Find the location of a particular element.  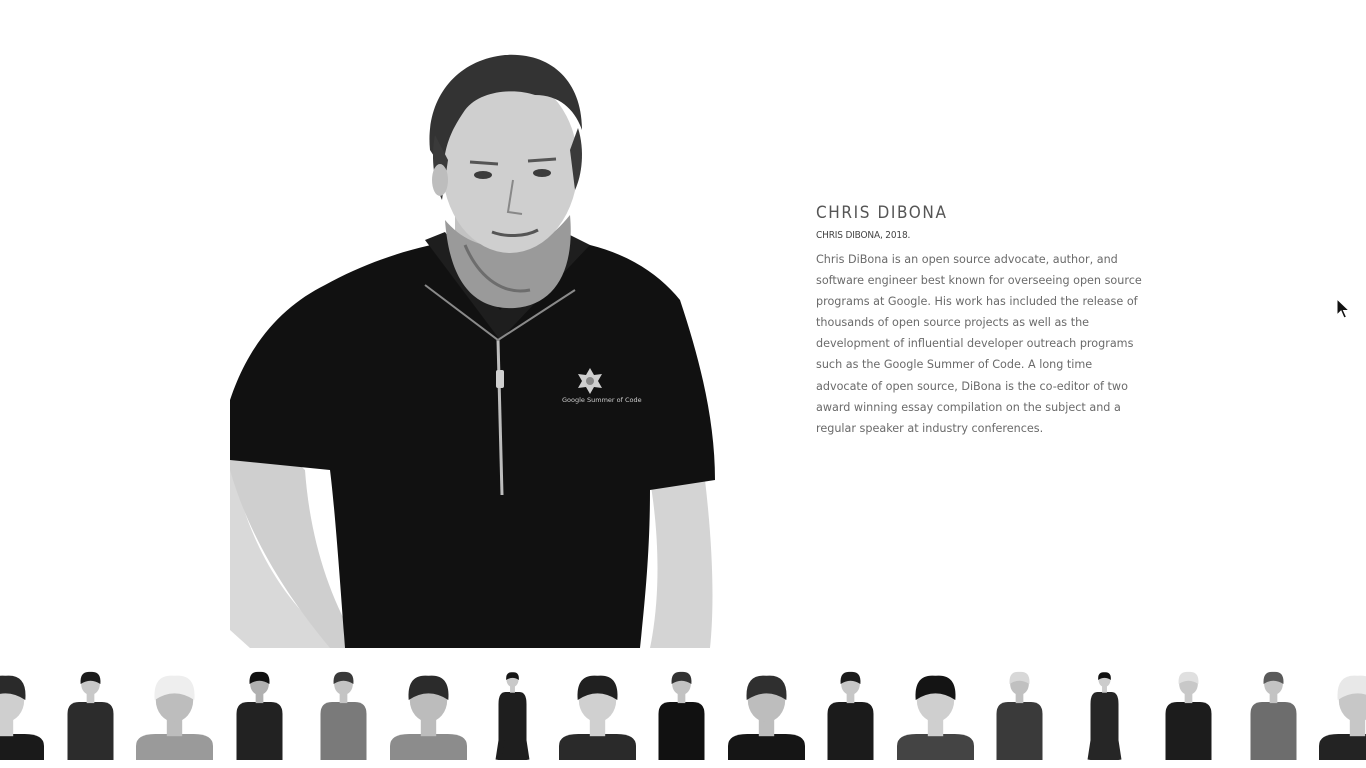

photo-caption: CHRIS DIBONA, 2018. is located at coordinates (863, 235).